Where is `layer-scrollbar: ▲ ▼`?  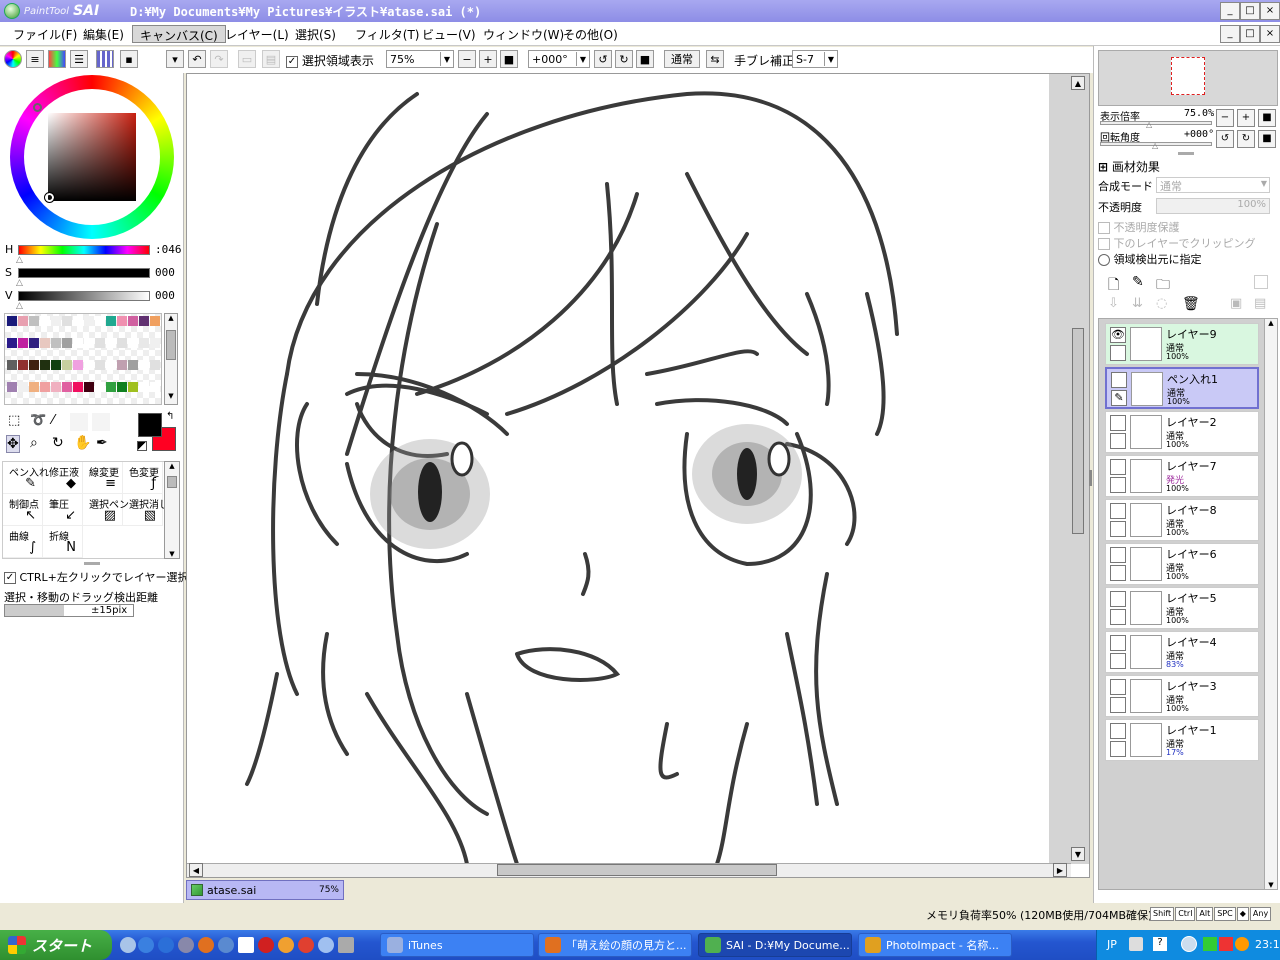
layer-scrollbar: ▲ ▼ is located at coordinates (1271, 604).